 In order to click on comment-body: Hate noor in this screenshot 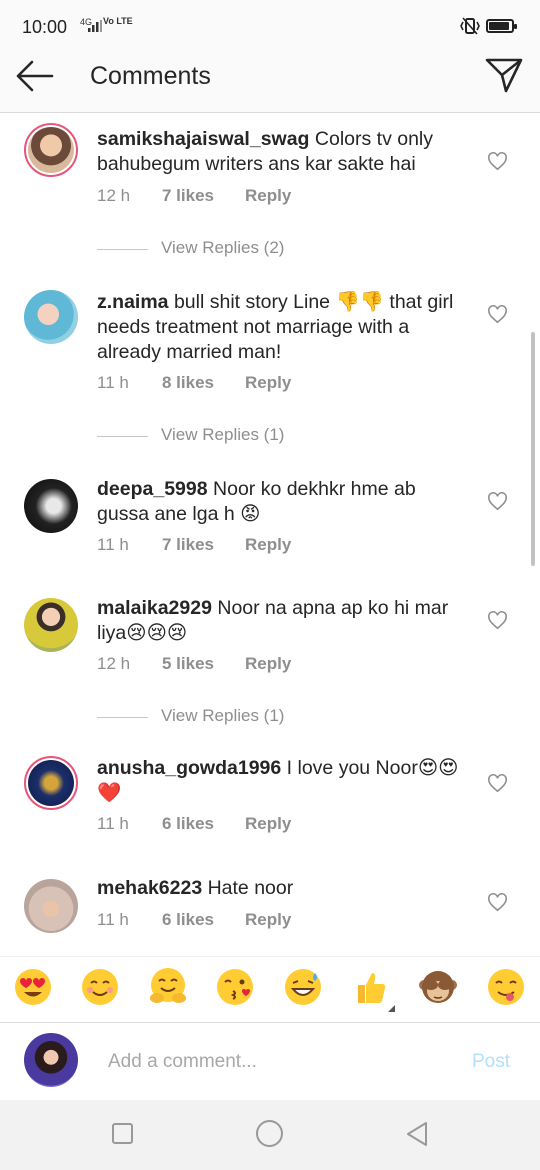, I will do `click(248, 888)`.